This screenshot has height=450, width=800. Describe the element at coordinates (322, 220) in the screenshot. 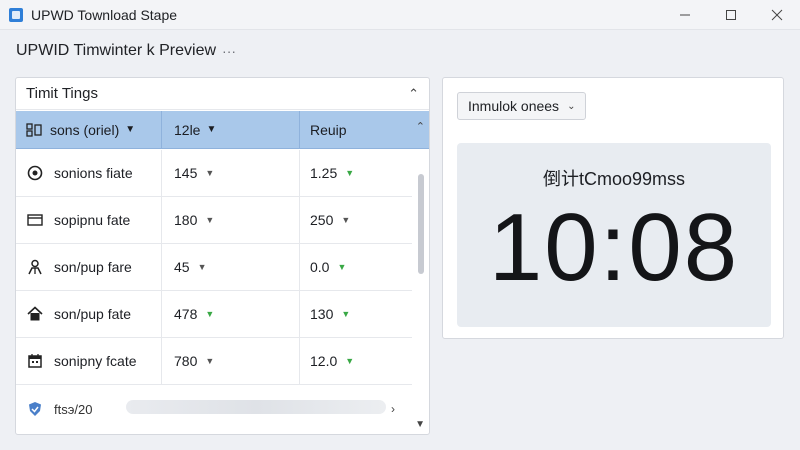

I see `row-result: 250` at that location.